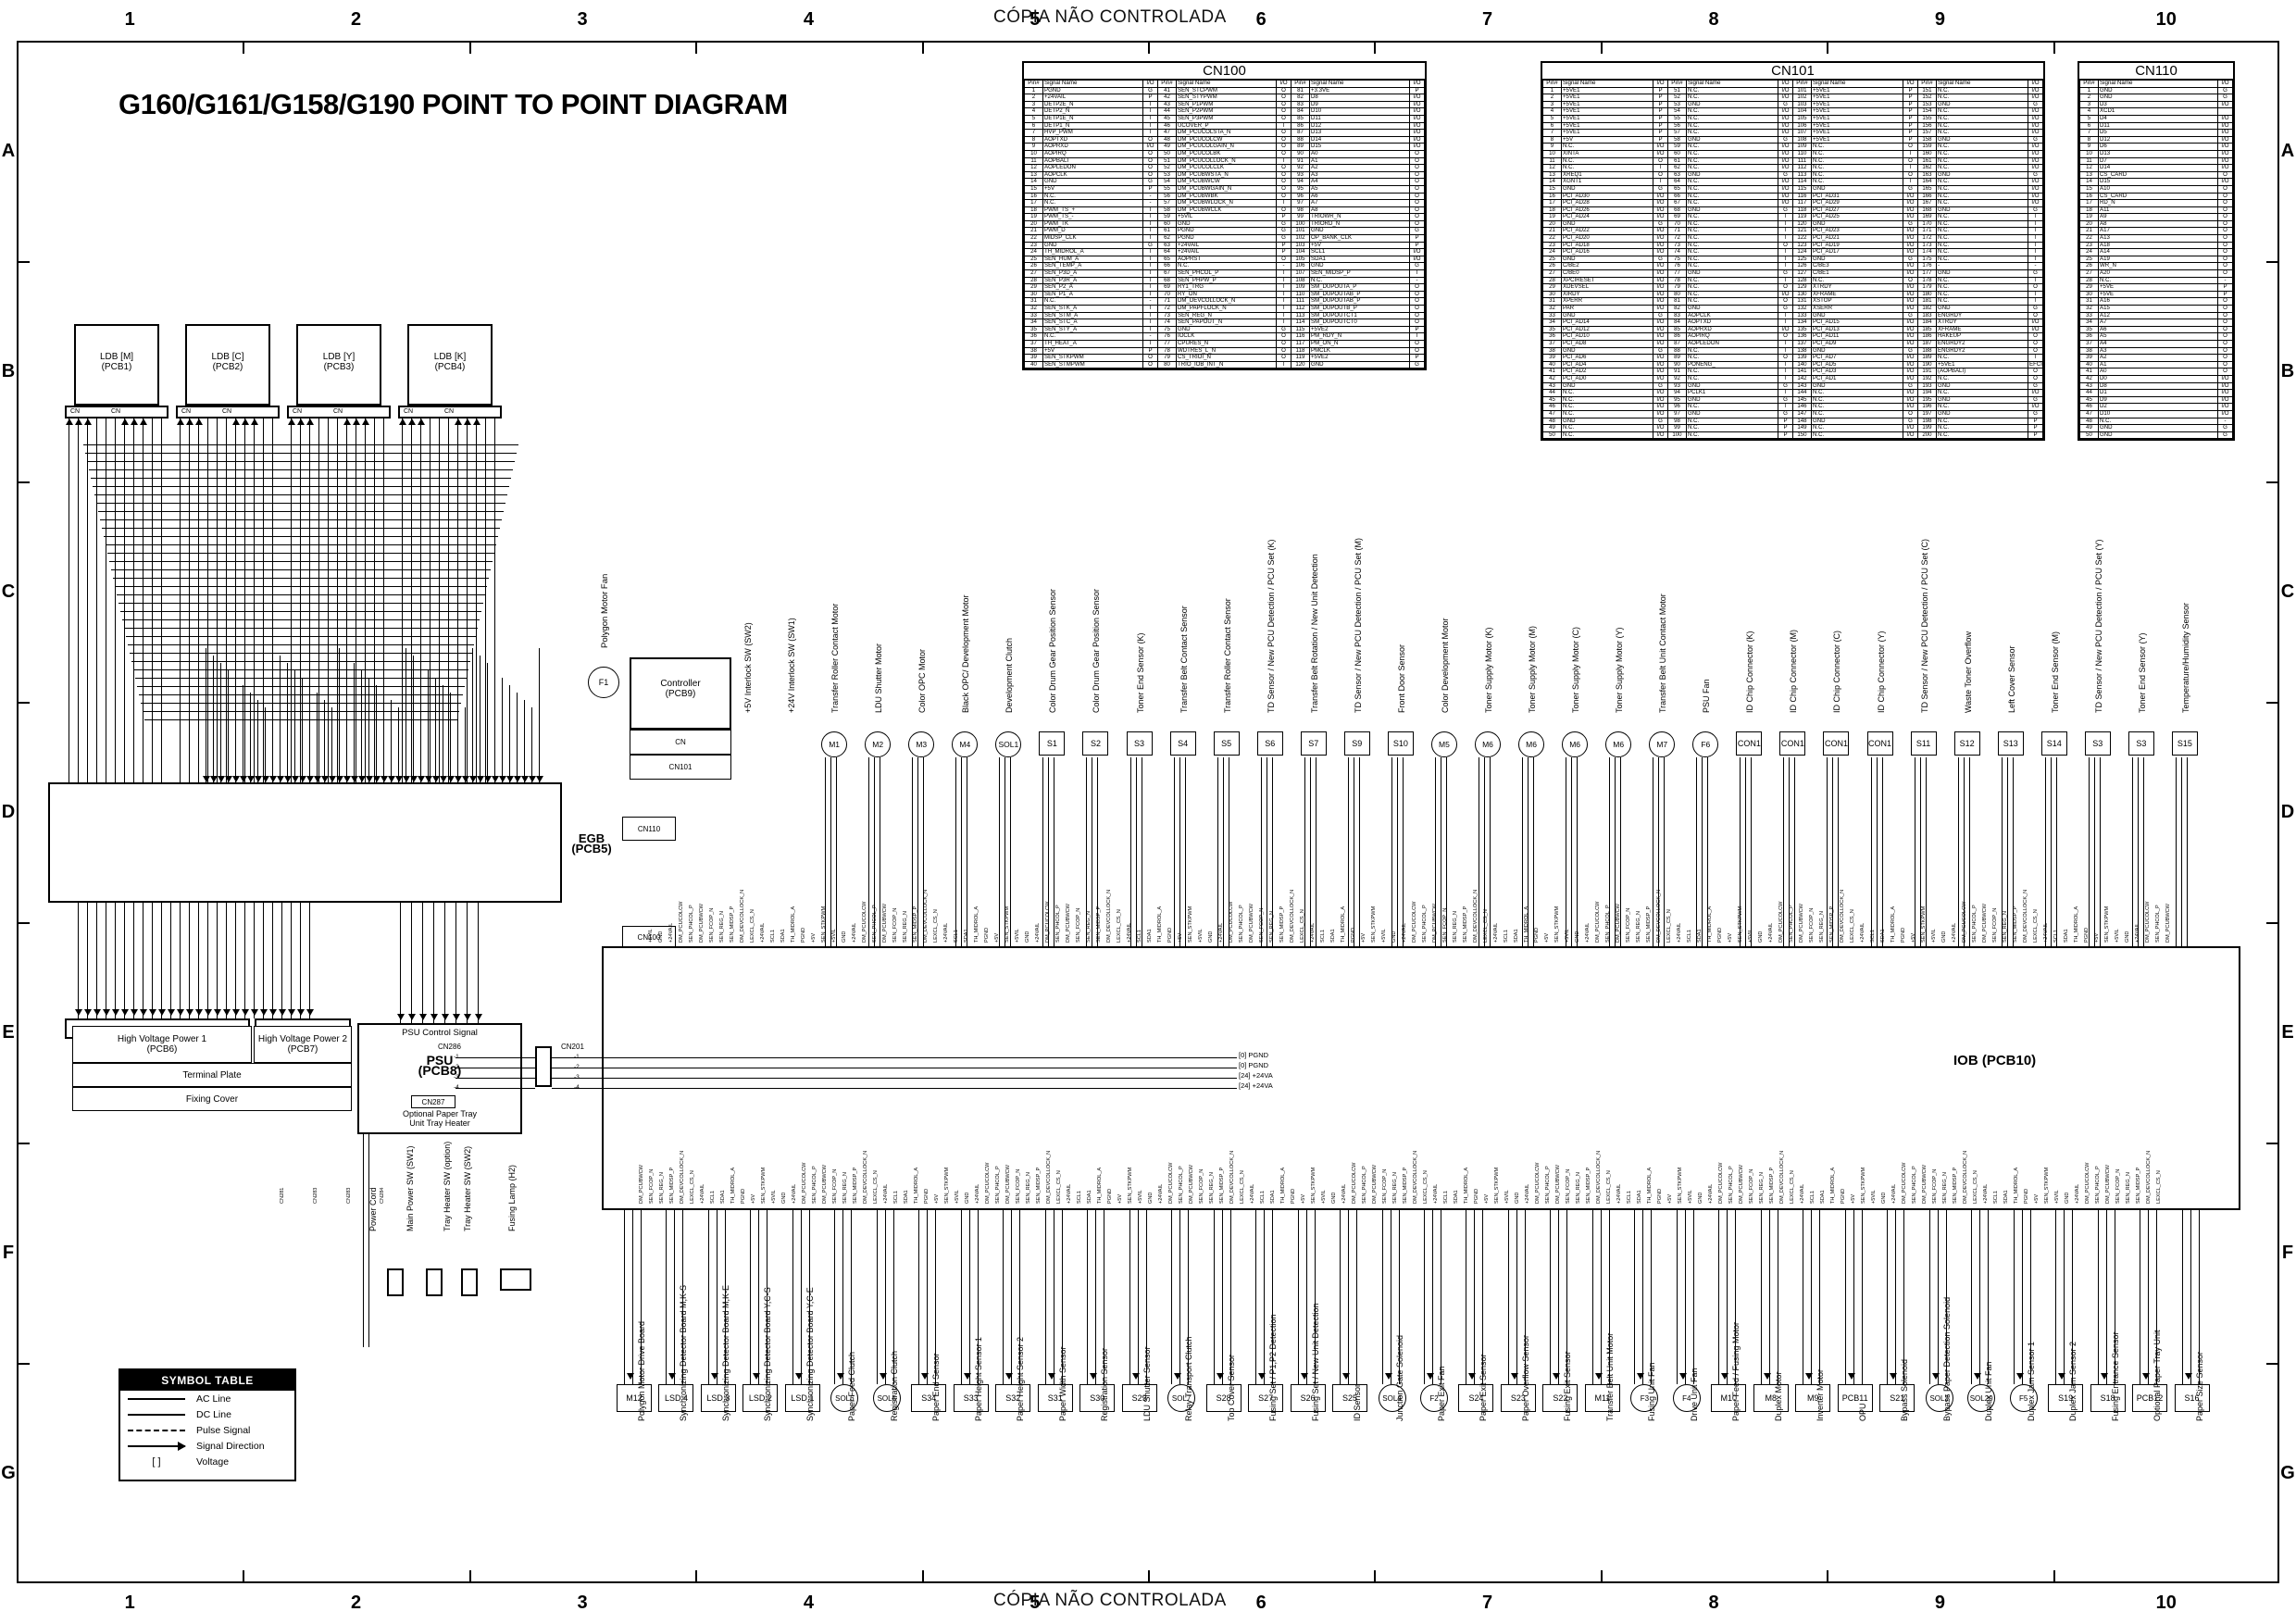  I want to click on bottom-device-tag-lsd 3-2: LSD 3, so click(718, 1398).